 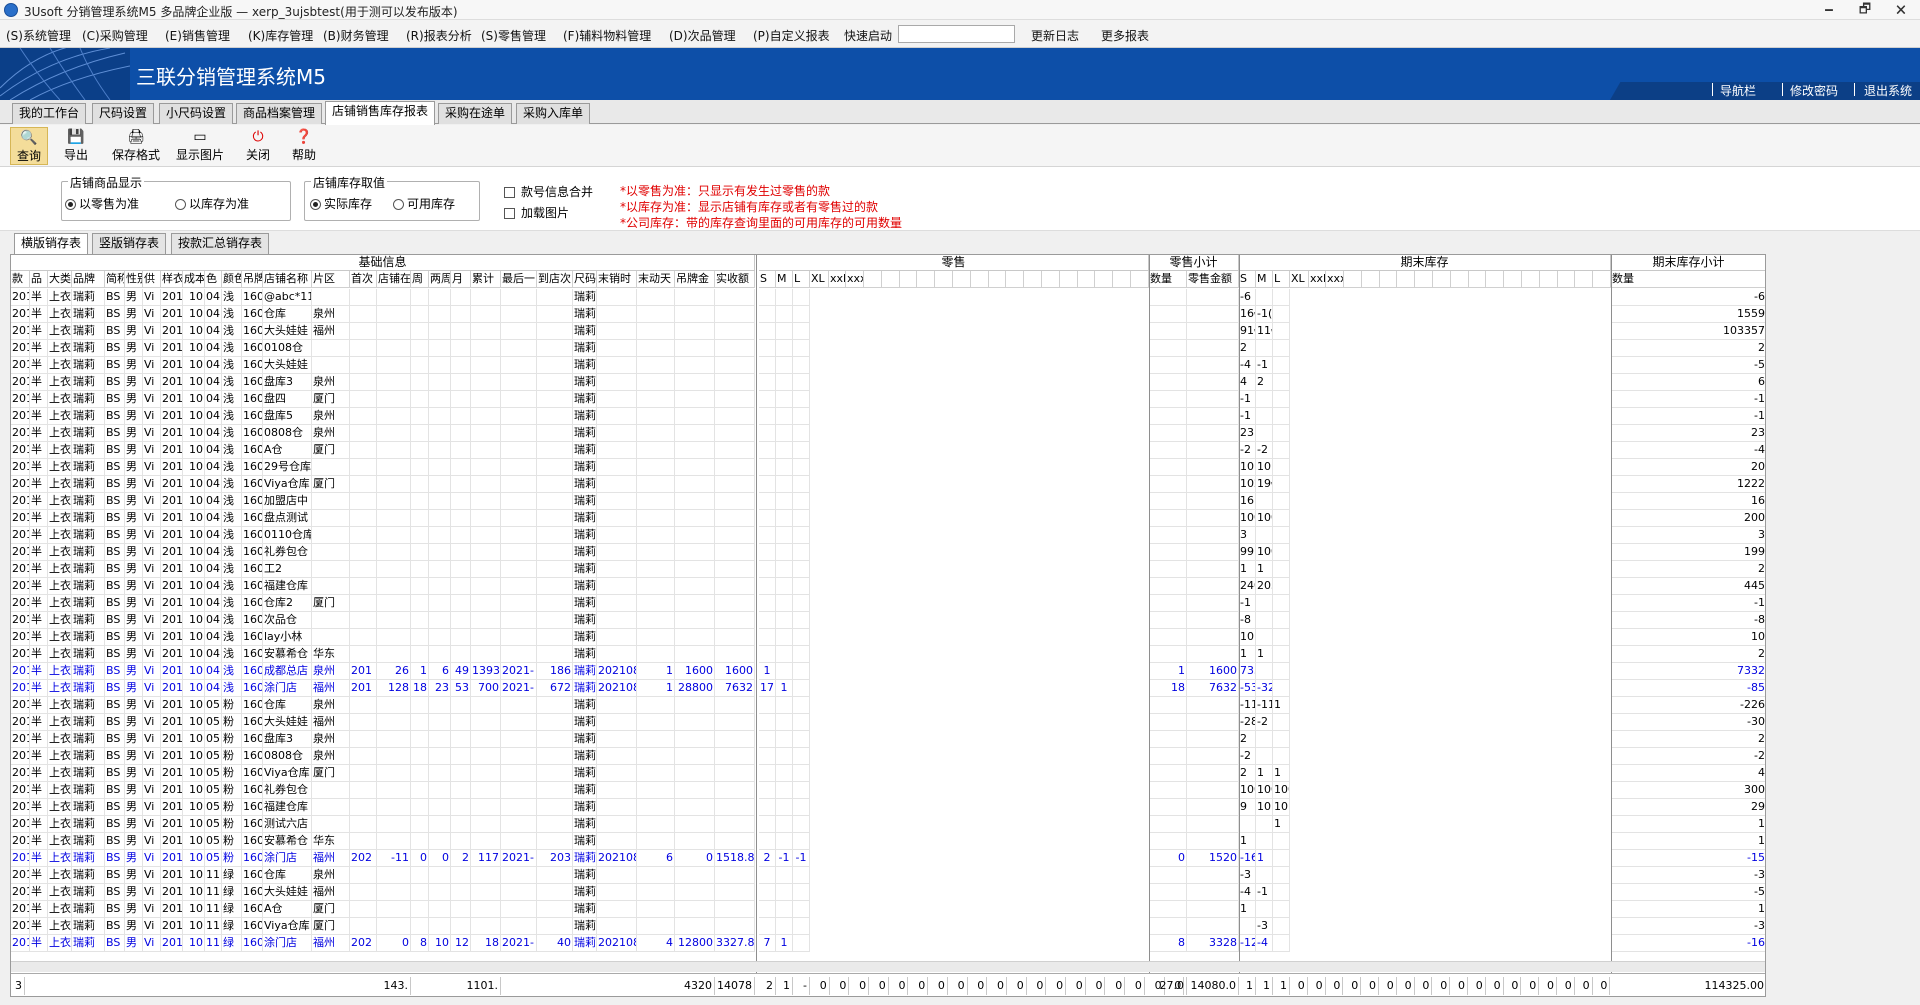 I want to click on menu-purchase: (C)采购管理, so click(x=115, y=35).